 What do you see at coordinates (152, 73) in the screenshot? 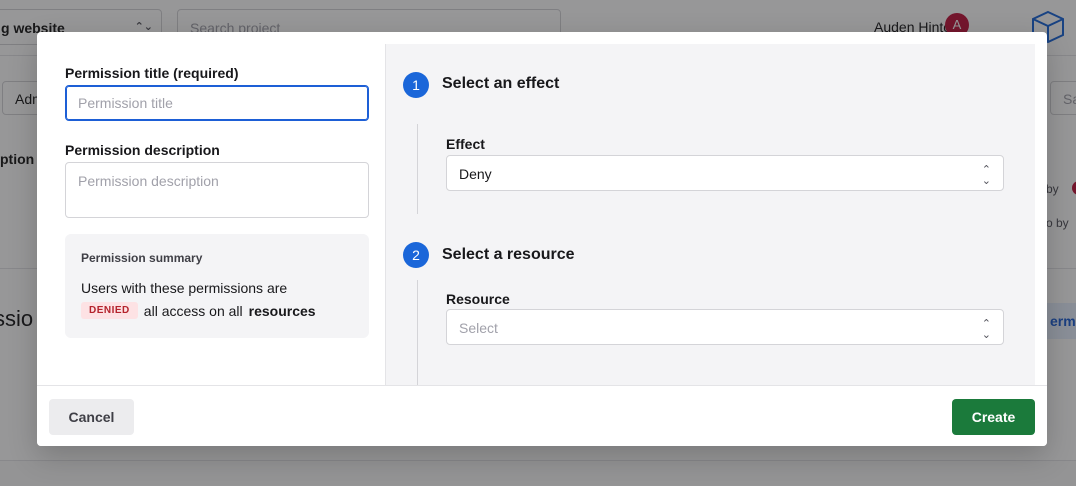
I see `permission-title-label: Permission title (required)` at bounding box center [152, 73].